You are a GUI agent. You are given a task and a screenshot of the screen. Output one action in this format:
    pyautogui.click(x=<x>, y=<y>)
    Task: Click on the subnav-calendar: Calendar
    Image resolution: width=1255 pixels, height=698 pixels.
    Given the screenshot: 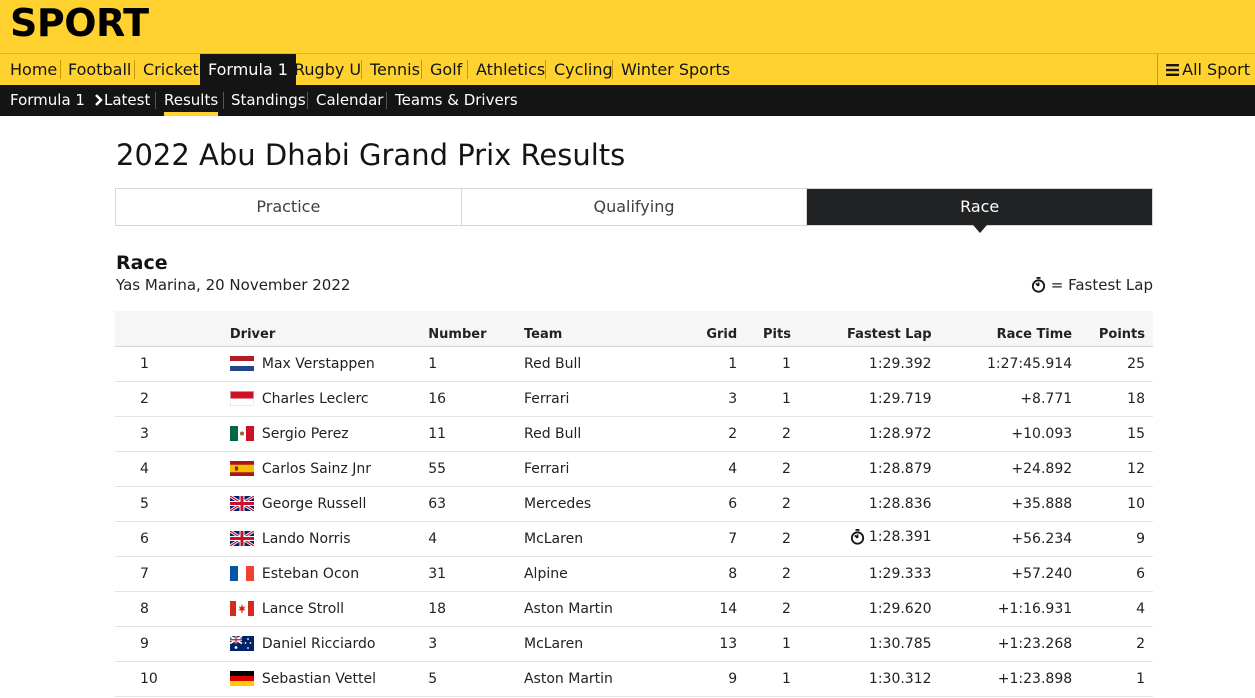 What is the action you would take?
    pyautogui.click(x=349, y=100)
    